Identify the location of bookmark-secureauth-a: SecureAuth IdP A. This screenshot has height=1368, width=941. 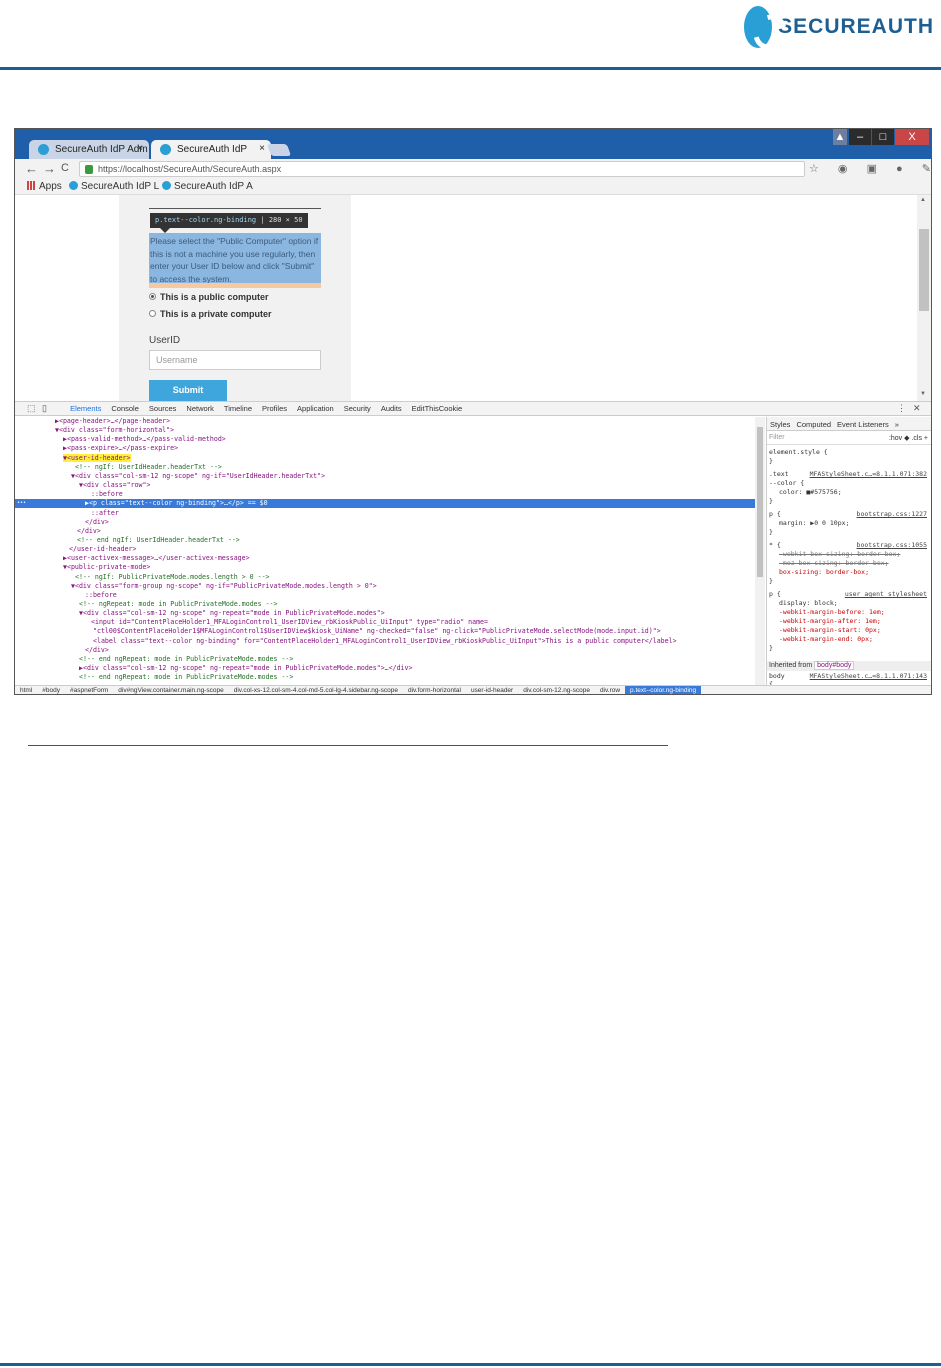
(207, 186).